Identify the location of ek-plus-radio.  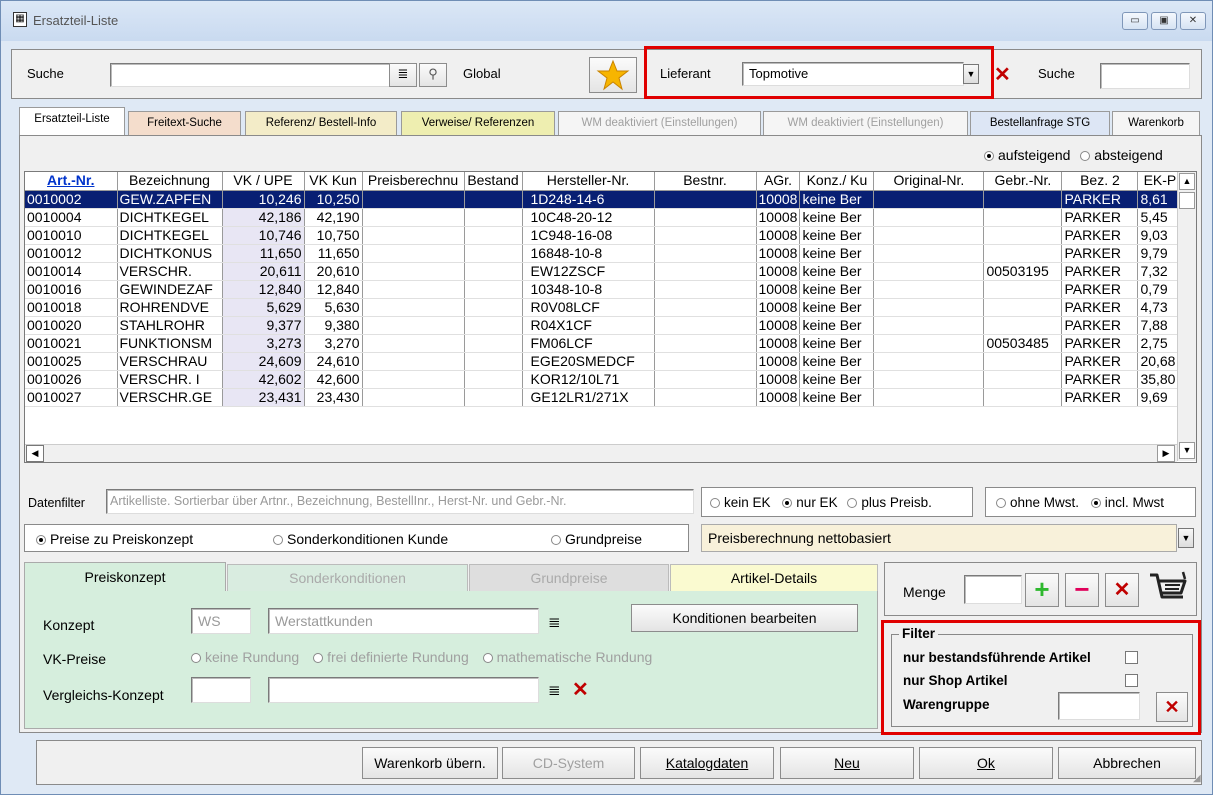
(852, 503).